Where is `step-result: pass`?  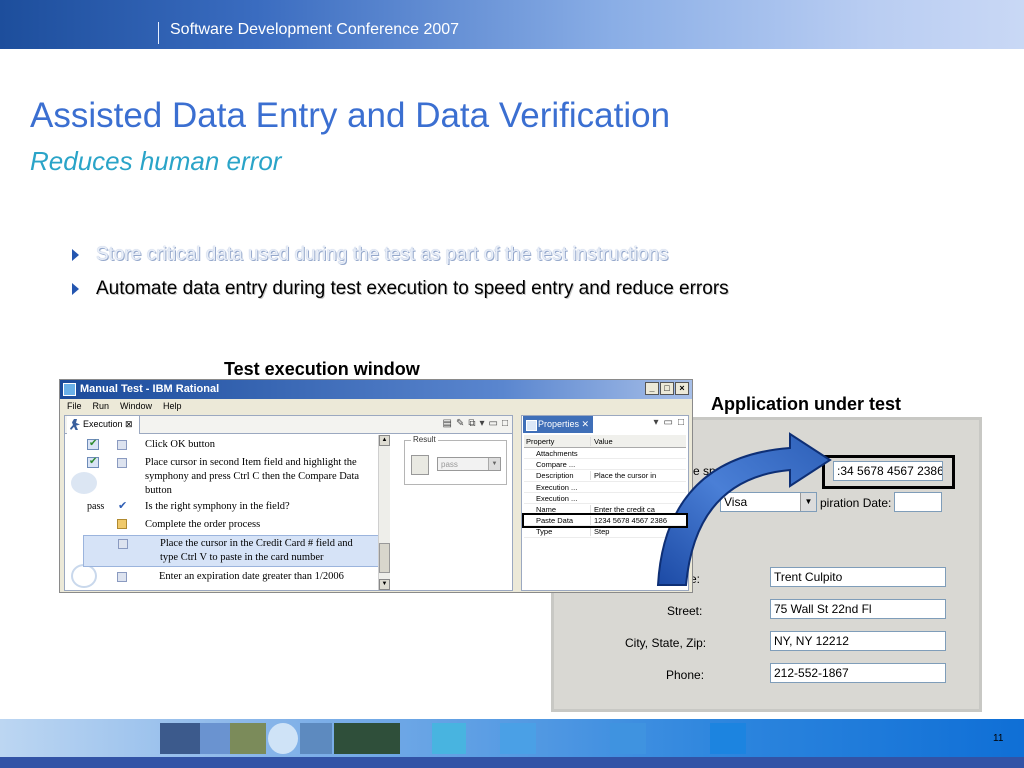
step-result: pass is located at coordinates (96, 506).